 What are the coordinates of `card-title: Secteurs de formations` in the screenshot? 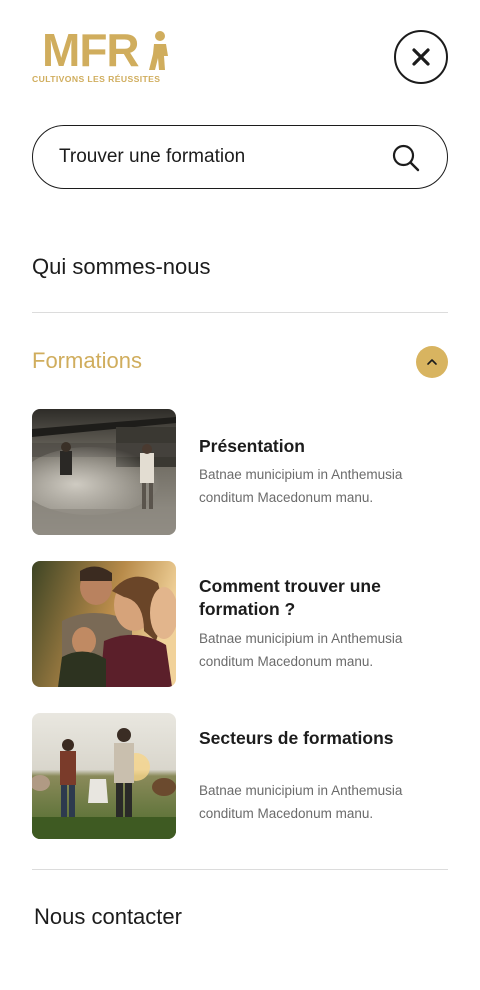 It's located at (296, 738).